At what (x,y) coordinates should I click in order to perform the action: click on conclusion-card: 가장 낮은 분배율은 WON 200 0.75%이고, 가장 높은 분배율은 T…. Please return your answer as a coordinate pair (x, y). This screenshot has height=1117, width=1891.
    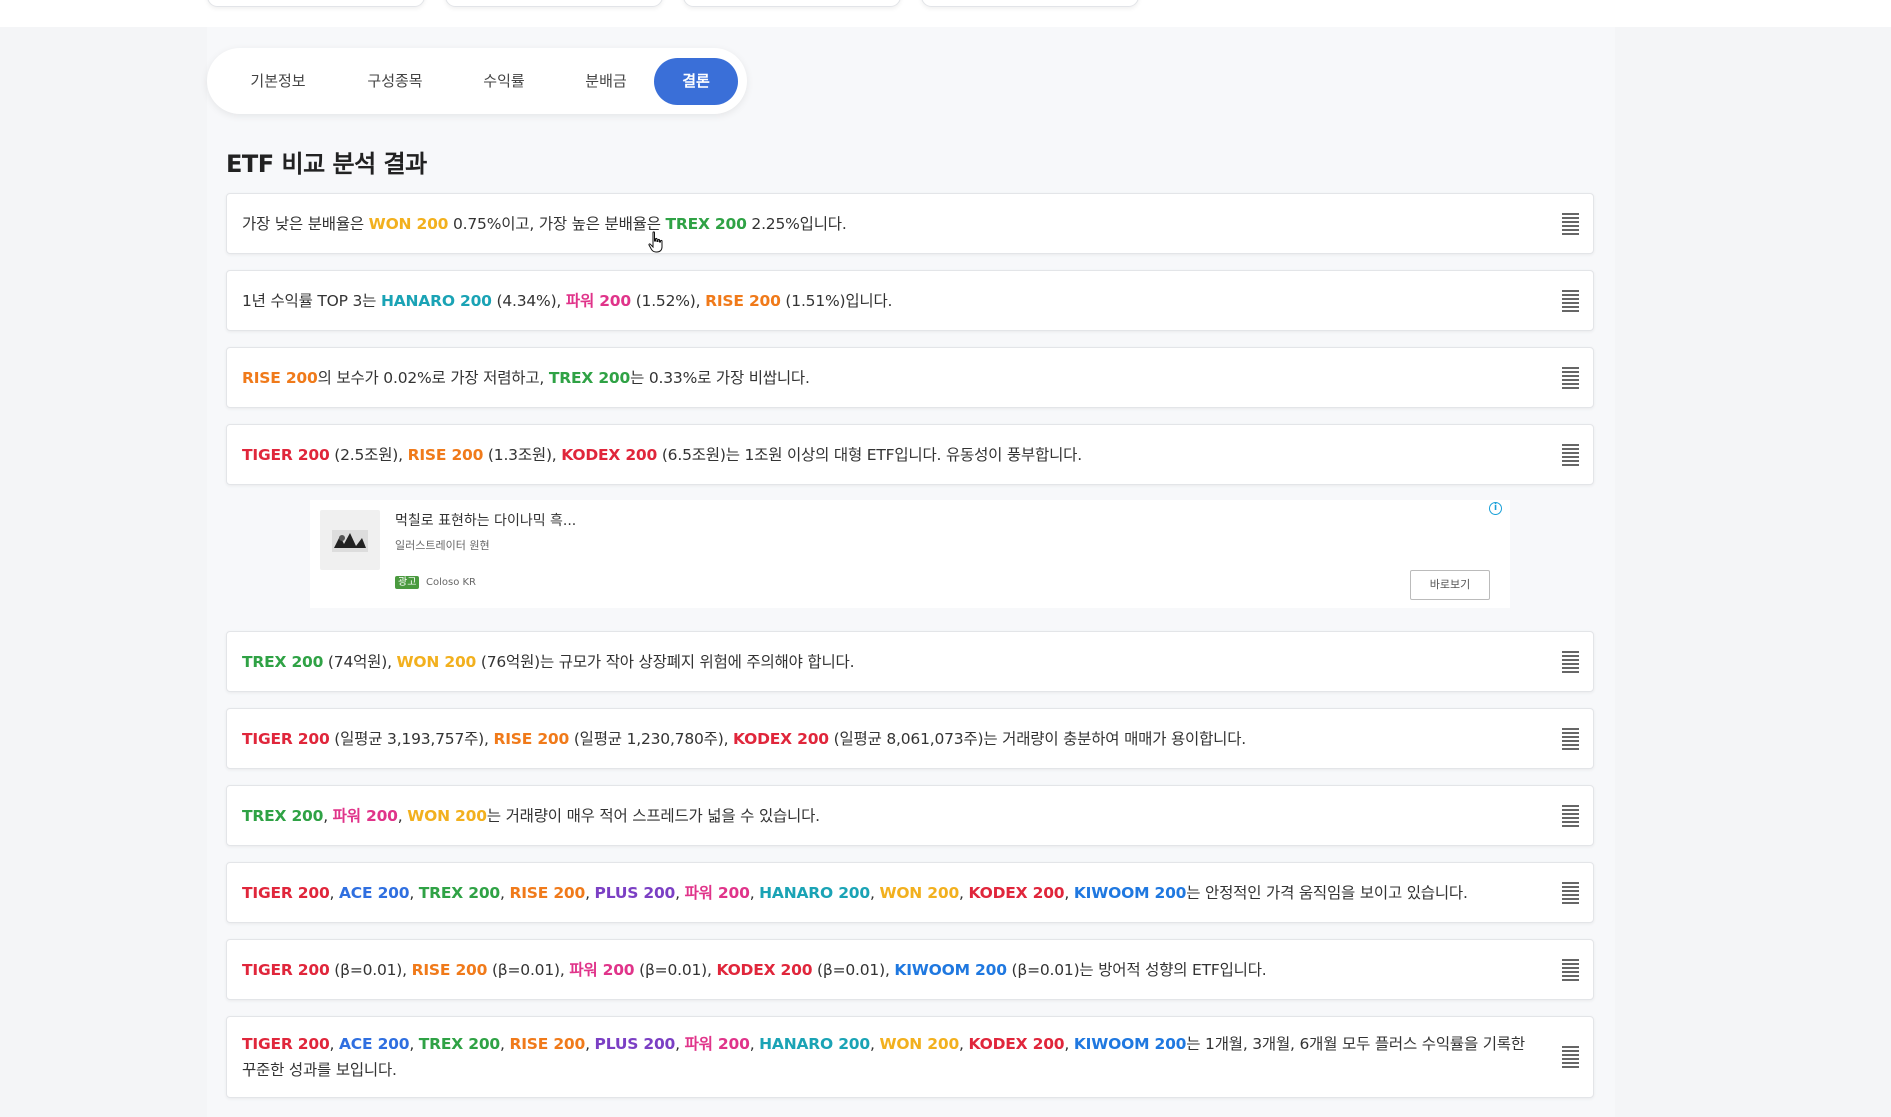
    Looking at the image, I should click on (910, 223).